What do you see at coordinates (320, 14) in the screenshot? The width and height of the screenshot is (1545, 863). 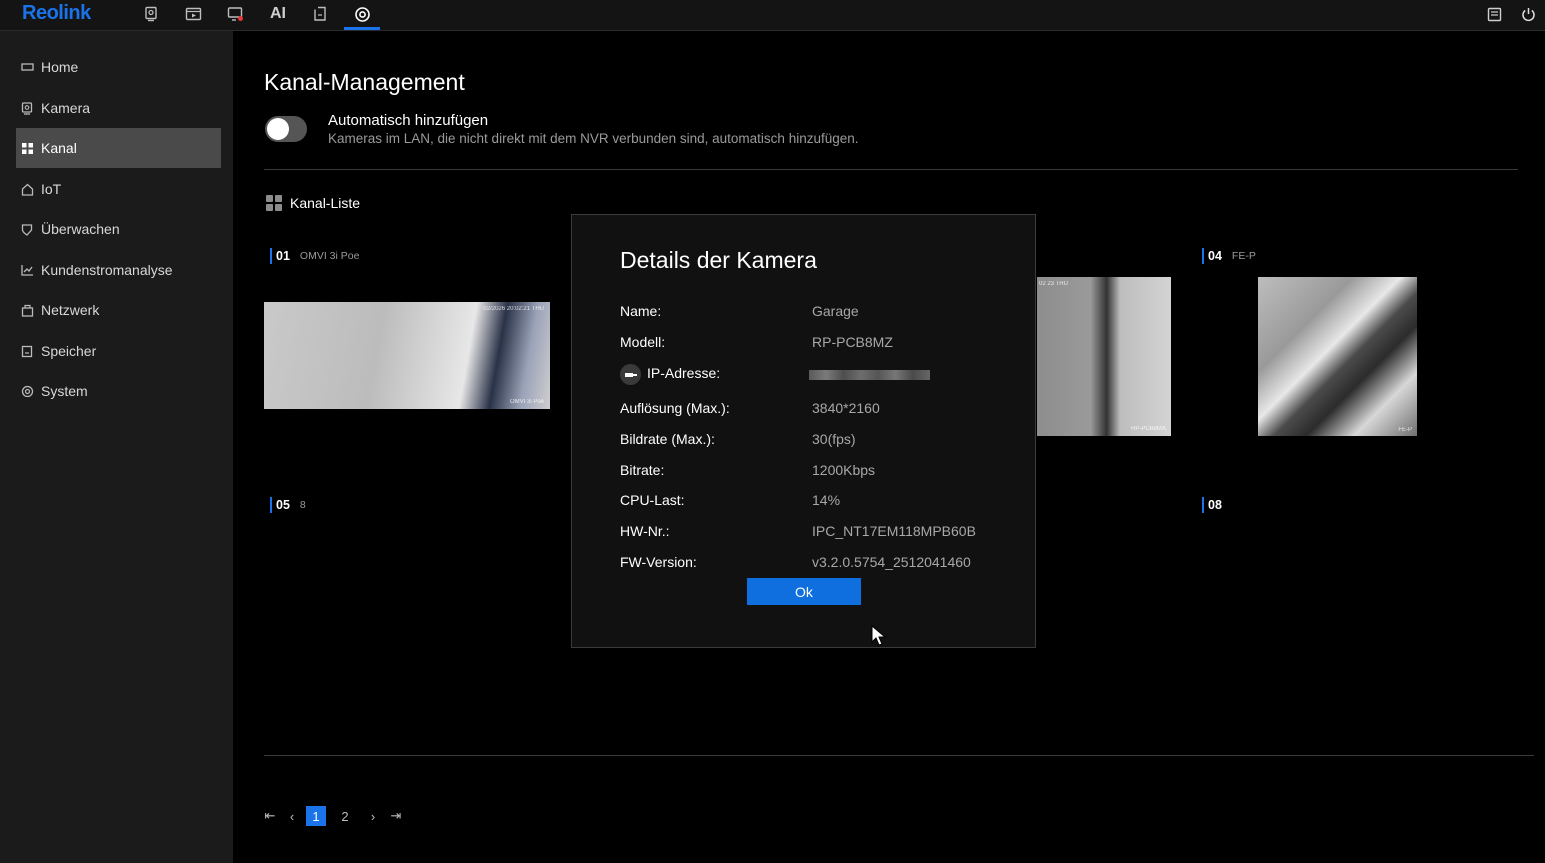 I see `file-icon` at bounding box center [320, 14].